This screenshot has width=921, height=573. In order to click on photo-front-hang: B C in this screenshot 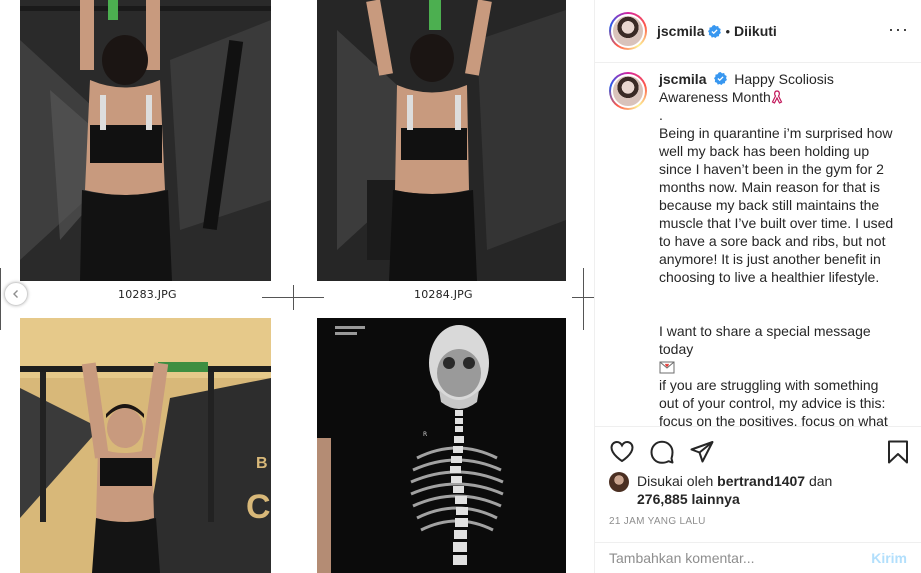, I will do `click(145, 445)`.